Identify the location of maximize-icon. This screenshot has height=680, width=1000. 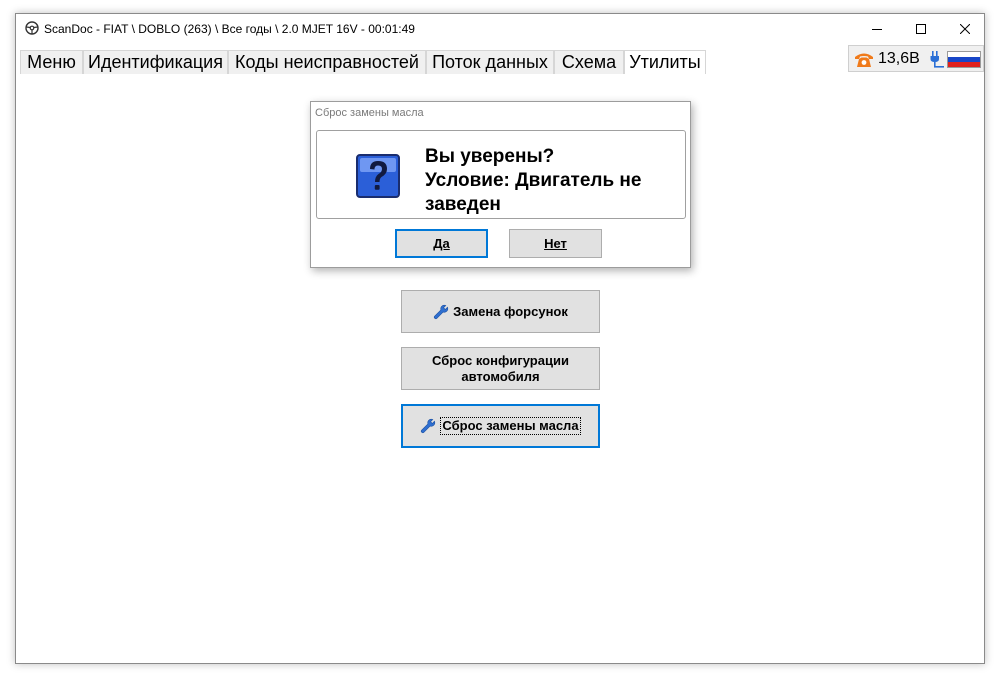
(921, 28).